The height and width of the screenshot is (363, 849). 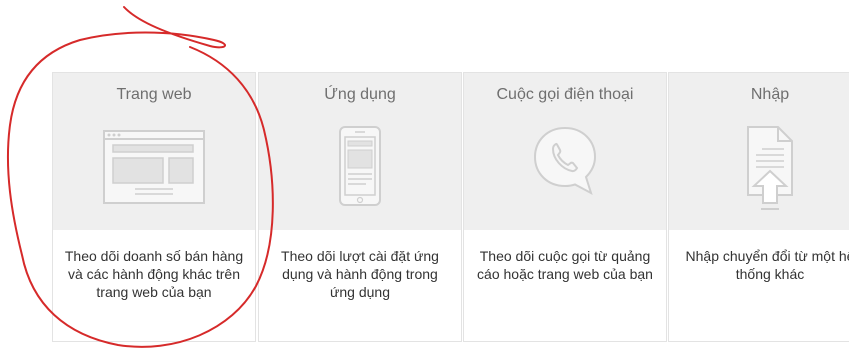 I want to click on card-phone-calls-header: Cuộc gọi điện thoại, so click(x=565, y=151).